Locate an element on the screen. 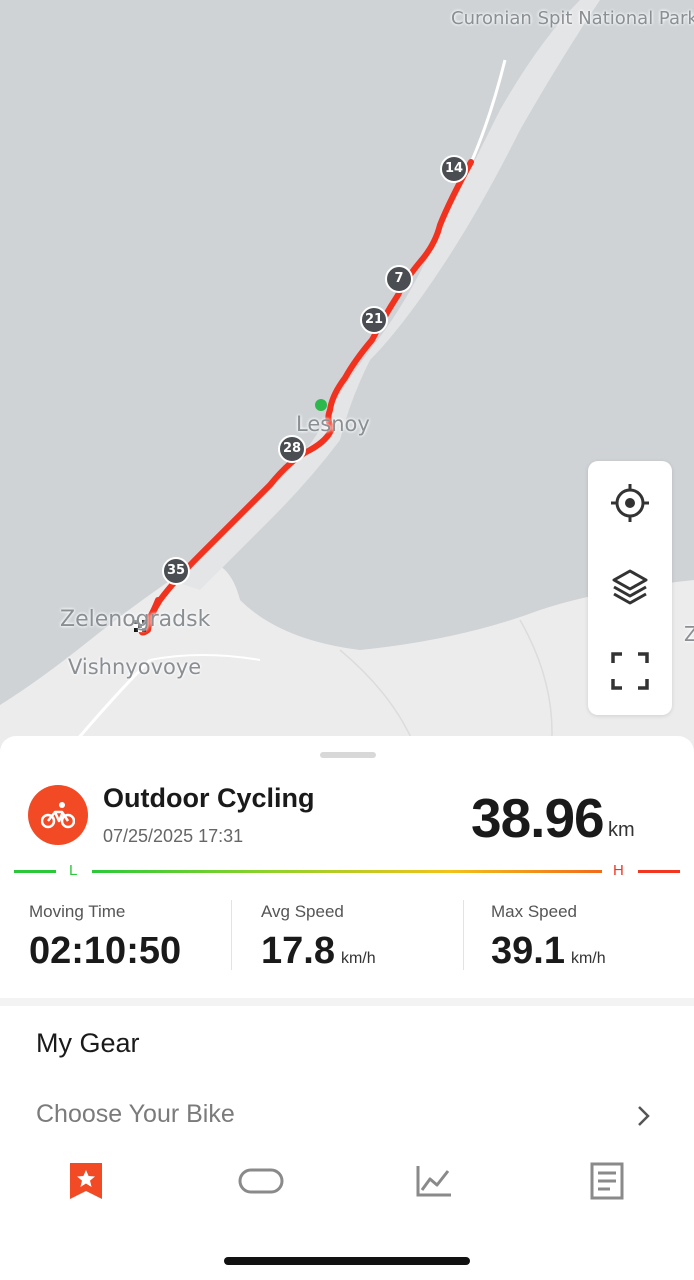  locate-icon is located at coordinates (630, 503).